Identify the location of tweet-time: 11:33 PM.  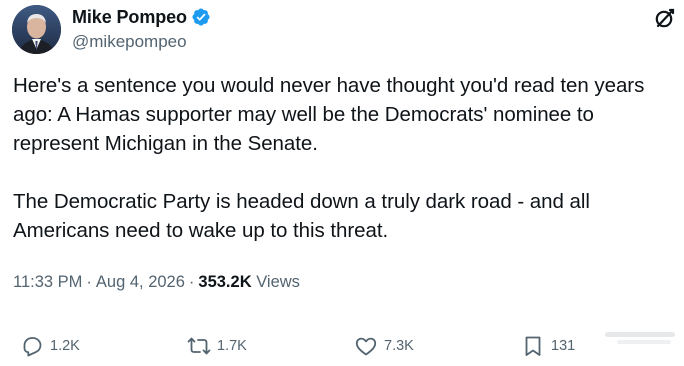
(47, 282).